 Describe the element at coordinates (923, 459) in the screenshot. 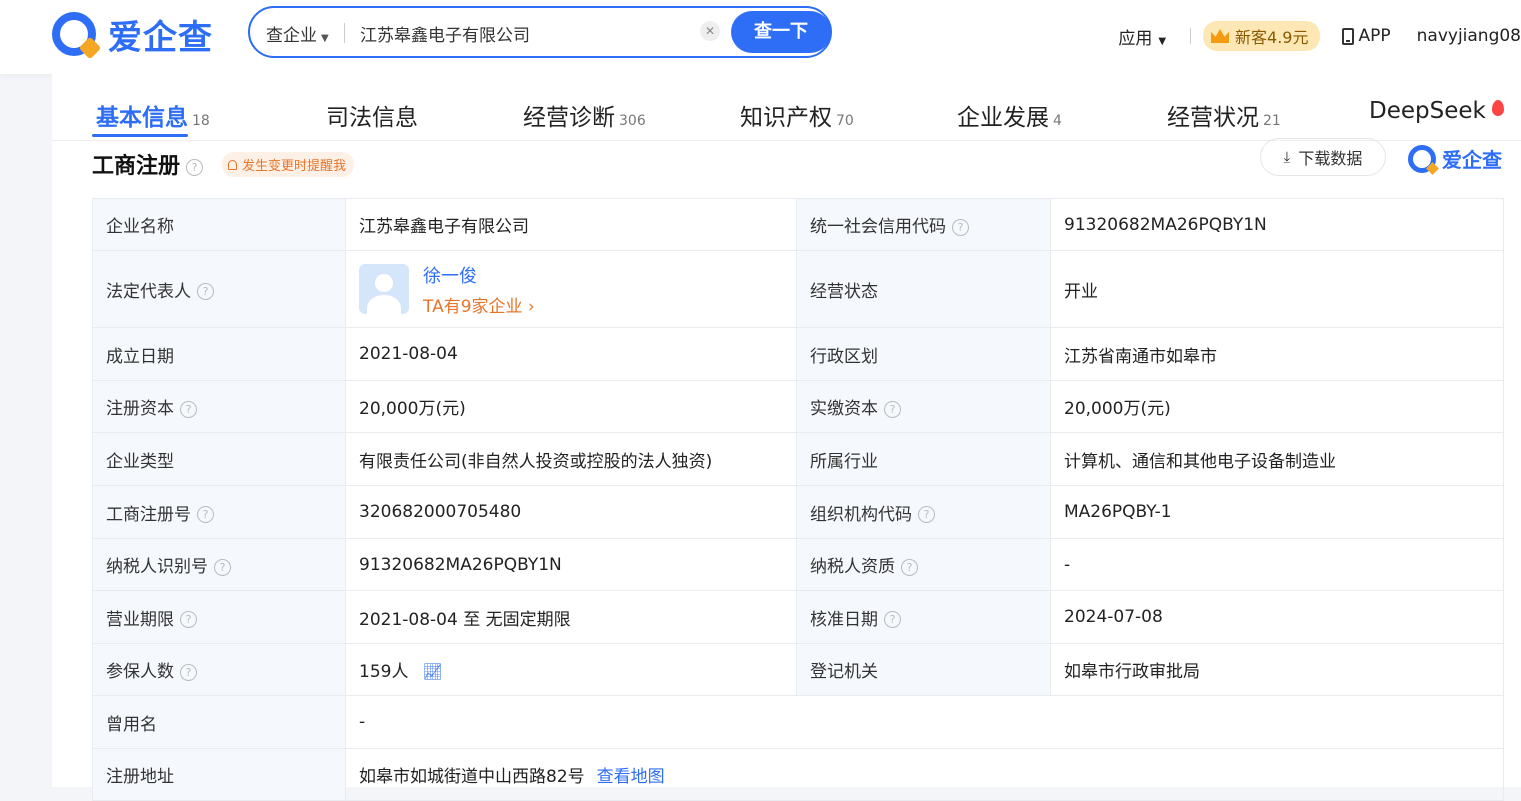

I see `field-label: 所属行业` at that location.